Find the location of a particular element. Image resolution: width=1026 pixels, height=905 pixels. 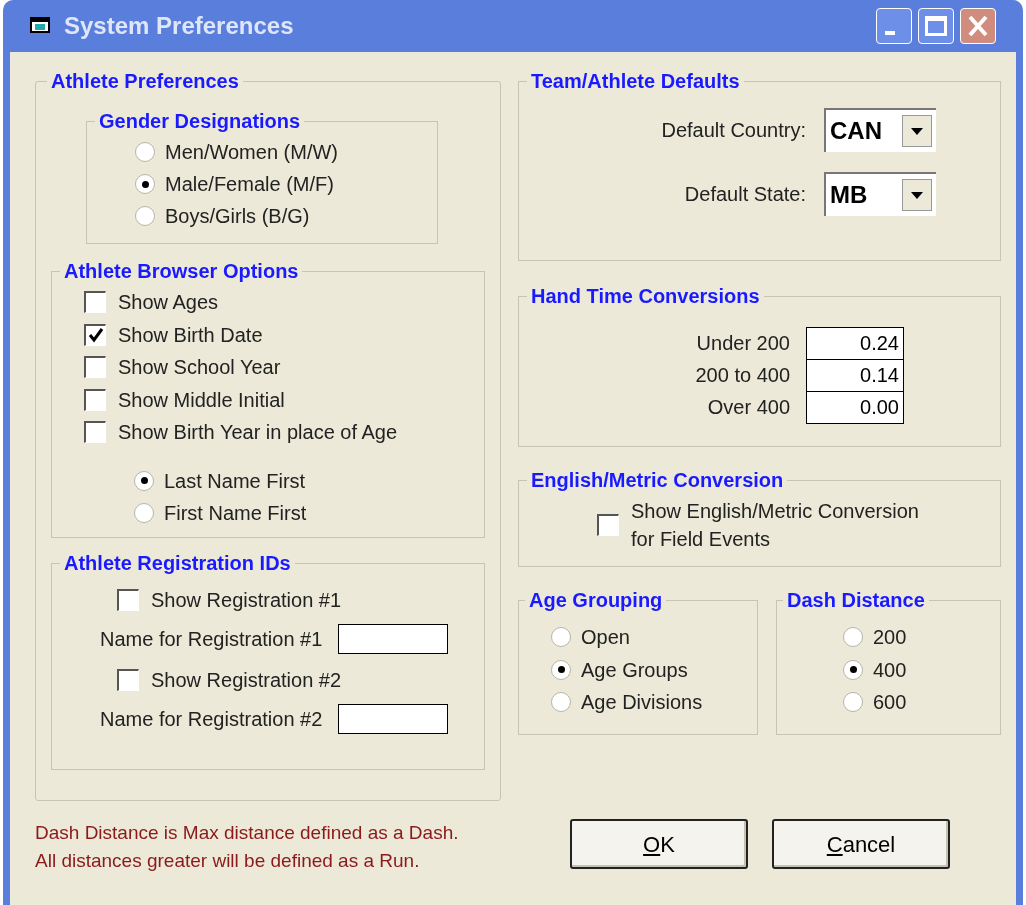

close-icon is located at coordinates (978, 26).